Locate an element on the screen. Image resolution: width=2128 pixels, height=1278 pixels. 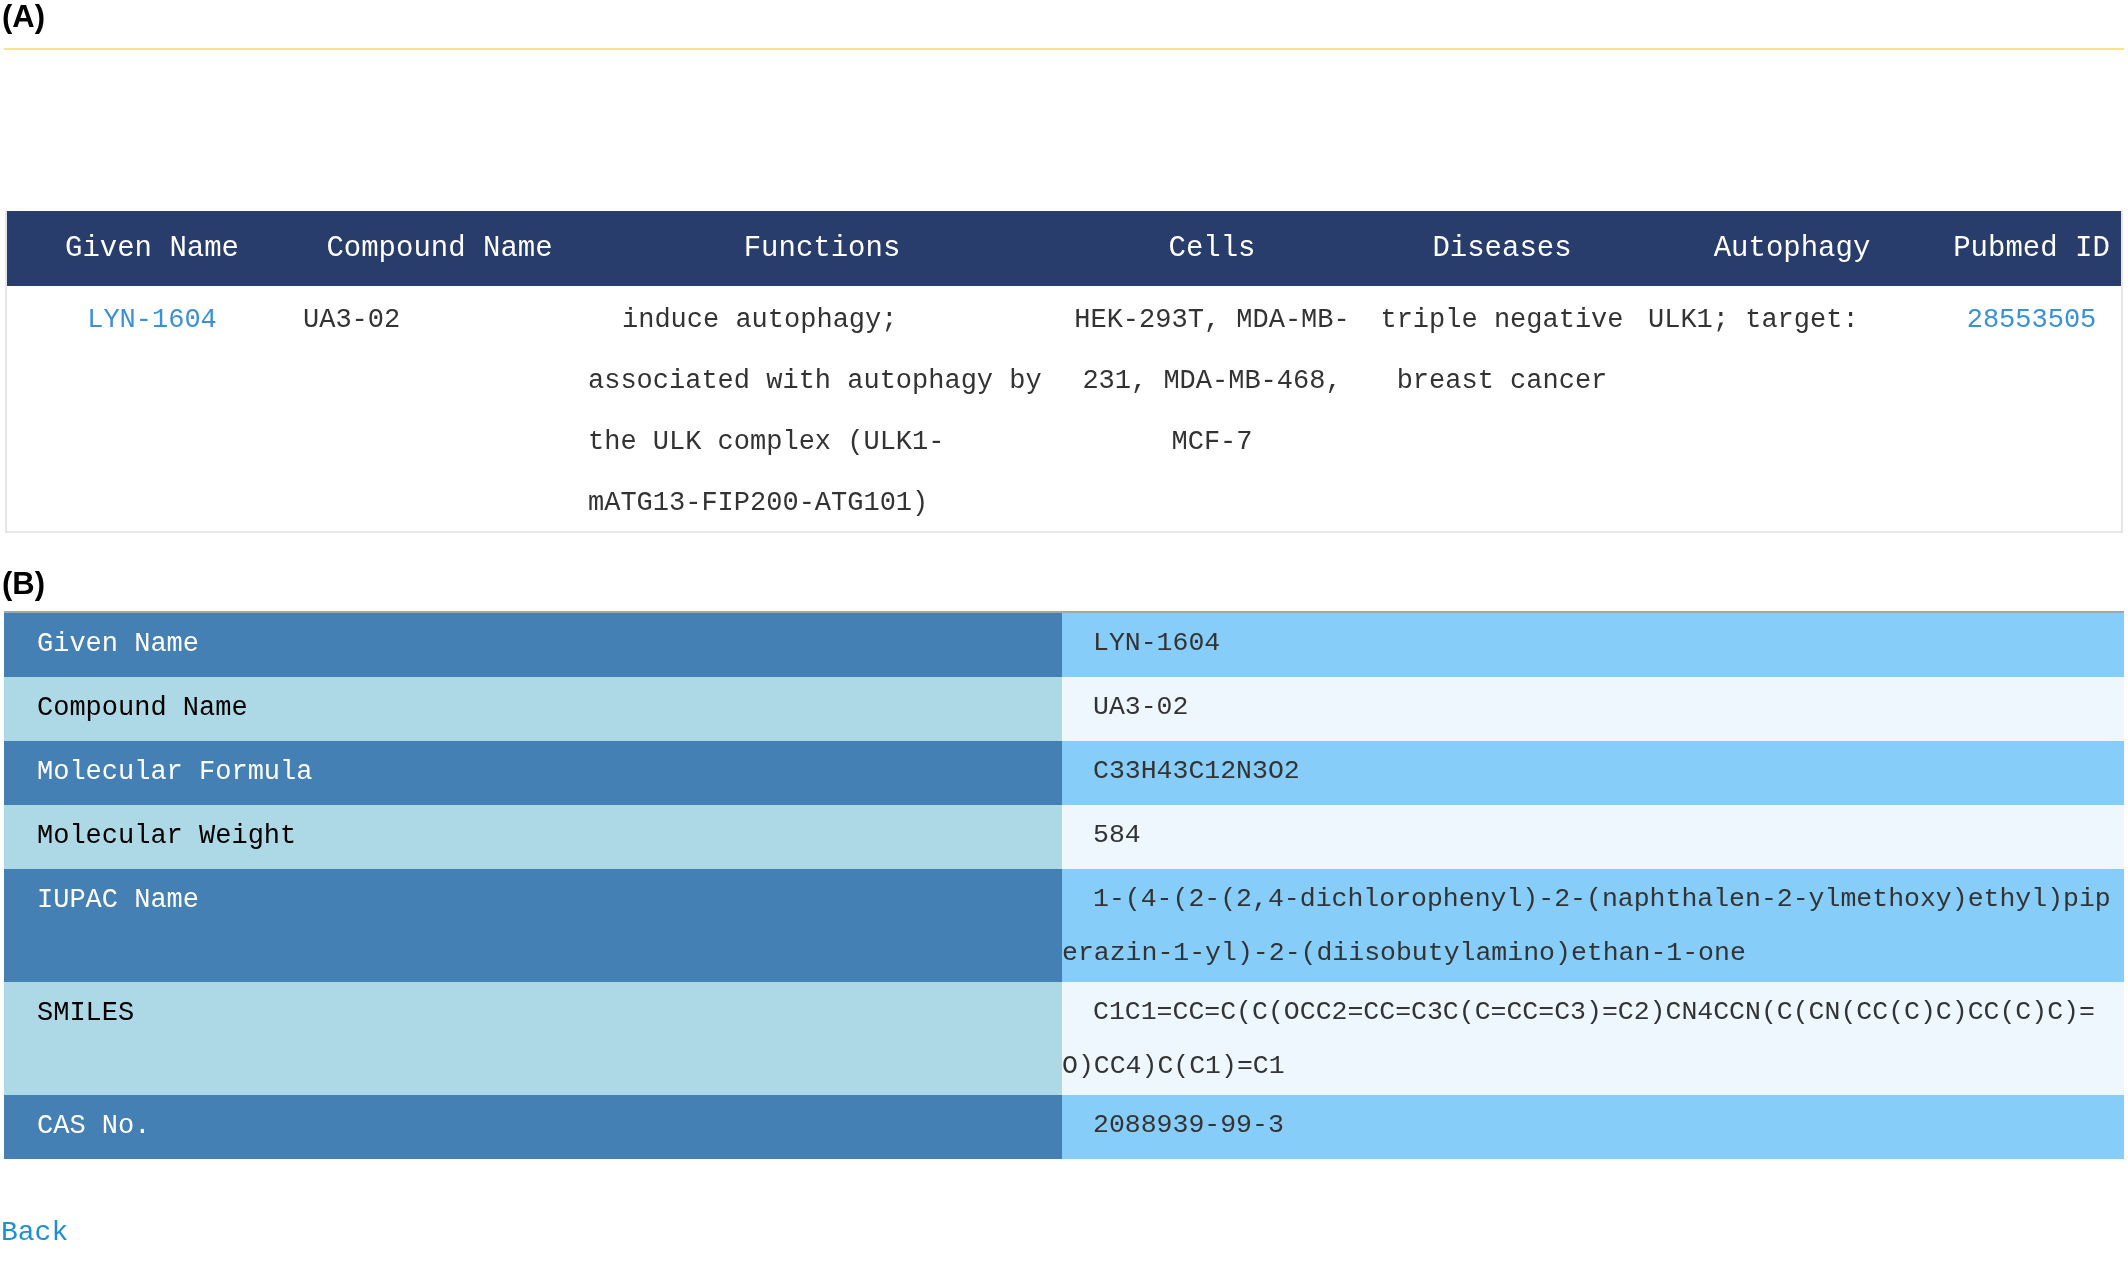
column-header: Functions is located at coordinates (822, 248).